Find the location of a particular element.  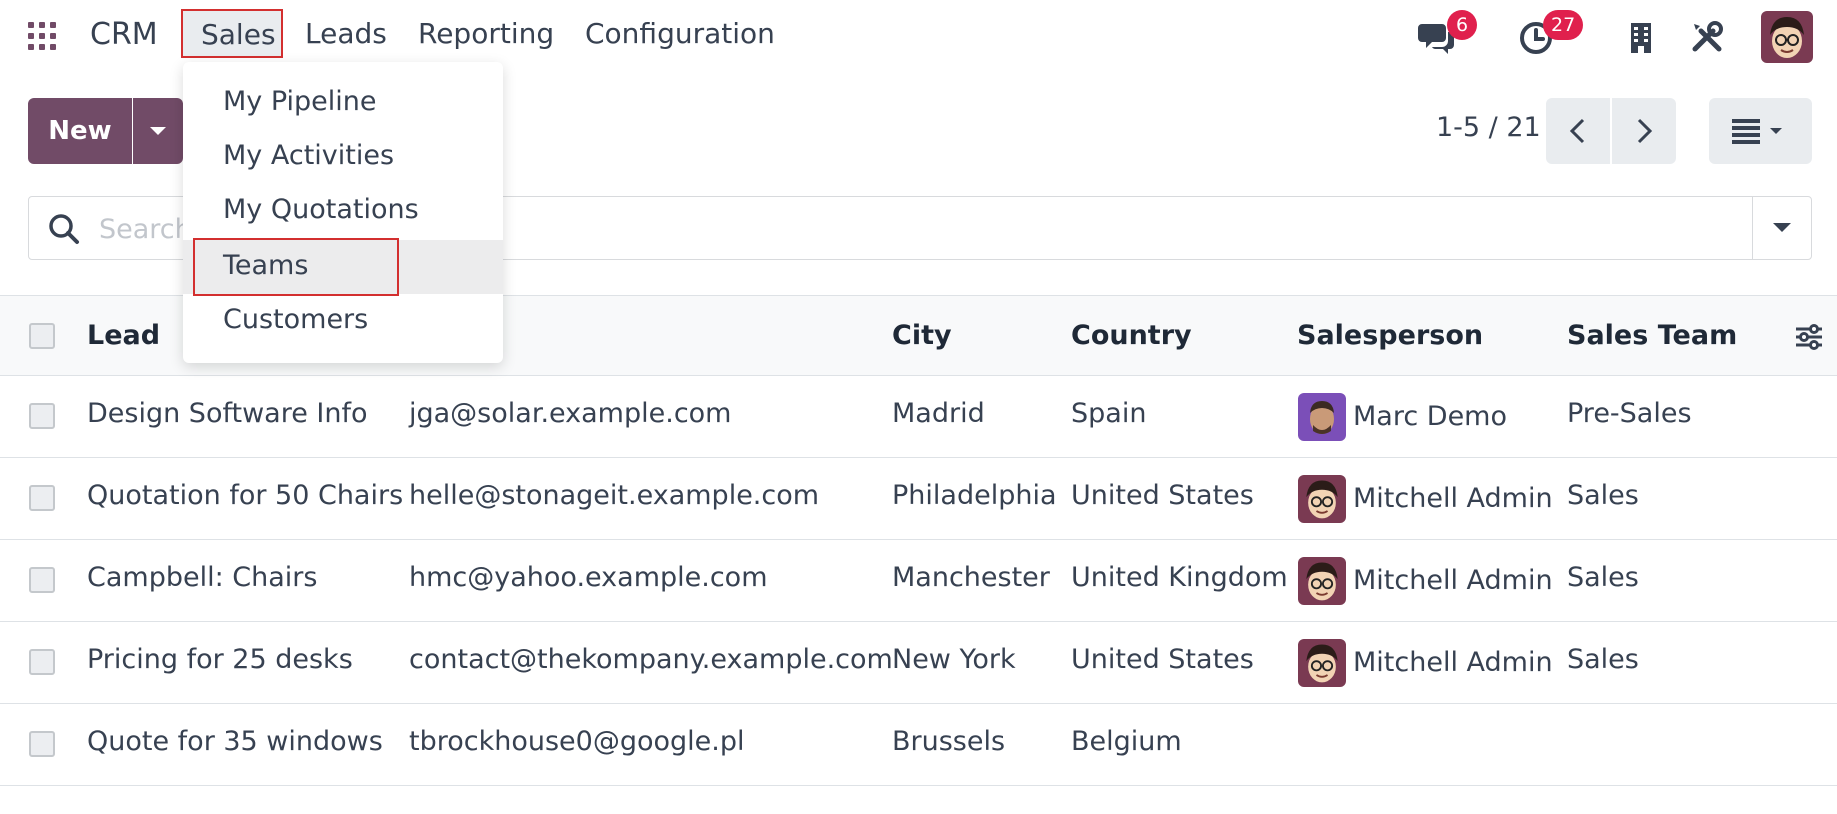

column-header-salesperson: Salesperson is located at coordinates (1390, 335).